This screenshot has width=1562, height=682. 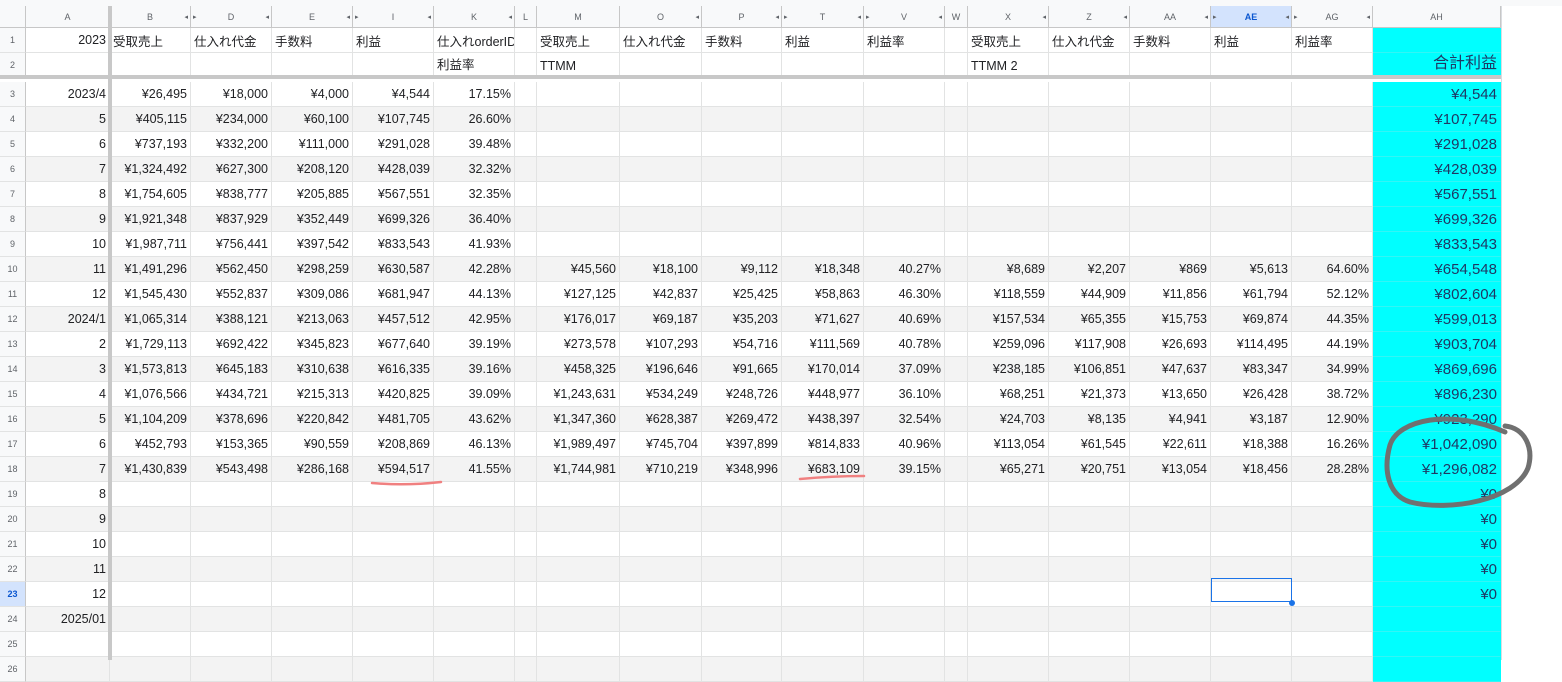 I want to click on cell-ae: ¥18,388, so click(x=1251, y=444).